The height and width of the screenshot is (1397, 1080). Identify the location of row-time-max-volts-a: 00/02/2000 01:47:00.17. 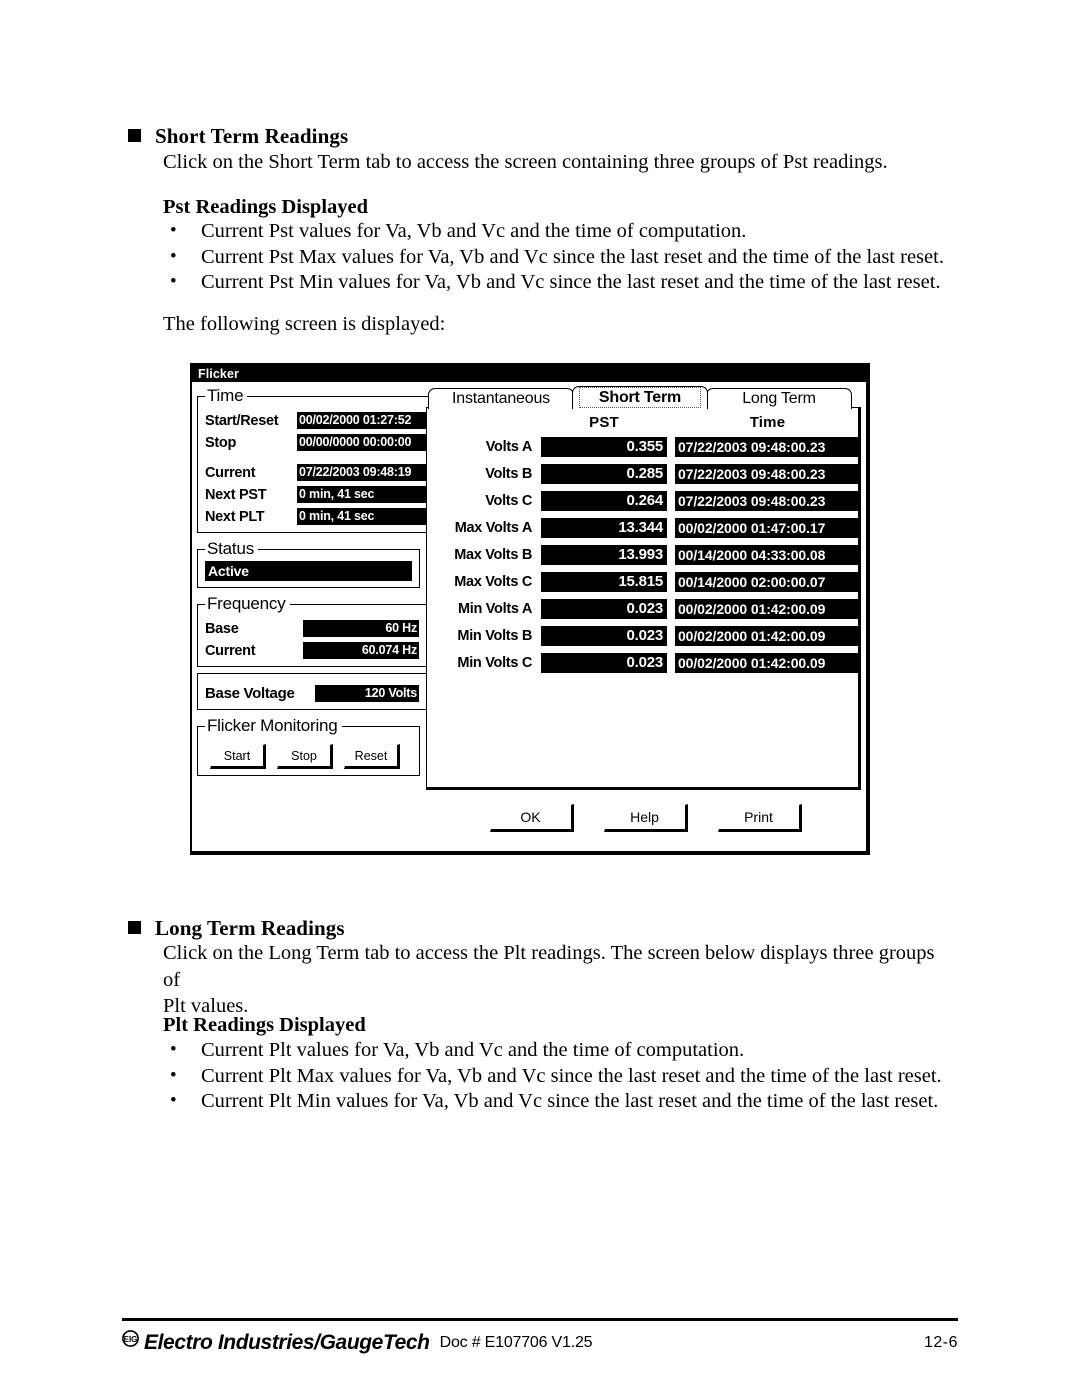
(767, 527).